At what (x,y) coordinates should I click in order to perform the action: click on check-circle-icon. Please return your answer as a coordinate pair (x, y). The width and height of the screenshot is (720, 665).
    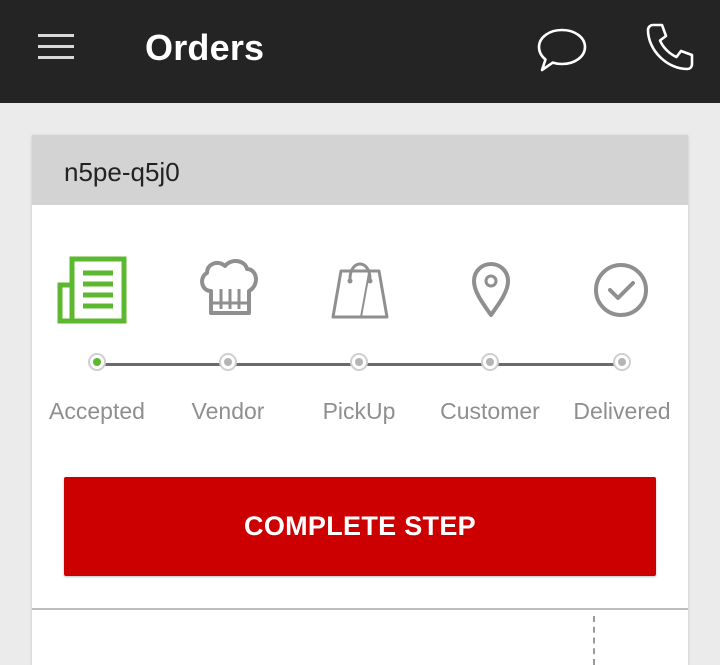
    Looking at the image, I should click on (621, 290).